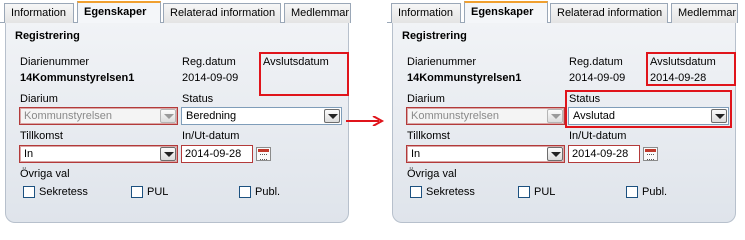  Describe the element at coordinates (261, 116) in the screenshot. I see `status-select: Beredning` at that location.